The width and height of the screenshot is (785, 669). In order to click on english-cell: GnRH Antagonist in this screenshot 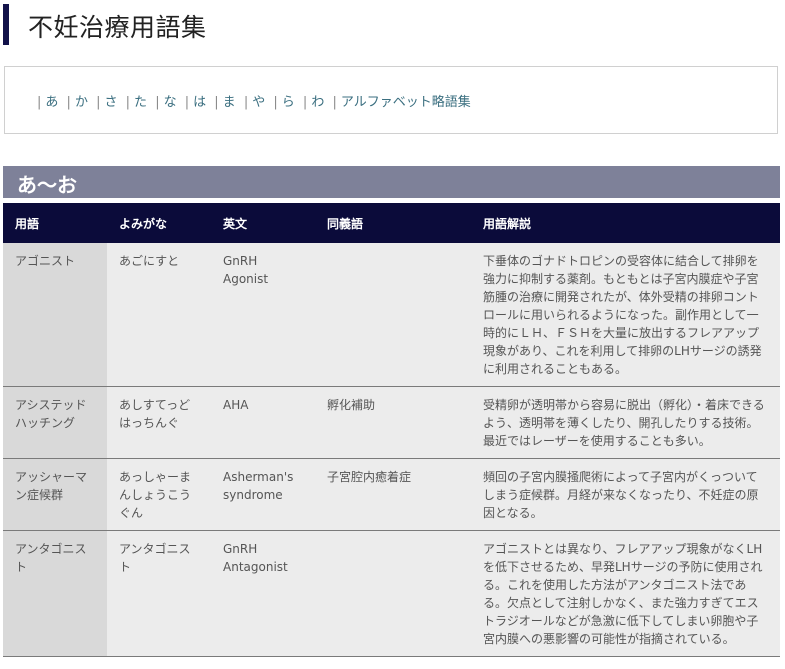, I will do `click(263, 593)`.